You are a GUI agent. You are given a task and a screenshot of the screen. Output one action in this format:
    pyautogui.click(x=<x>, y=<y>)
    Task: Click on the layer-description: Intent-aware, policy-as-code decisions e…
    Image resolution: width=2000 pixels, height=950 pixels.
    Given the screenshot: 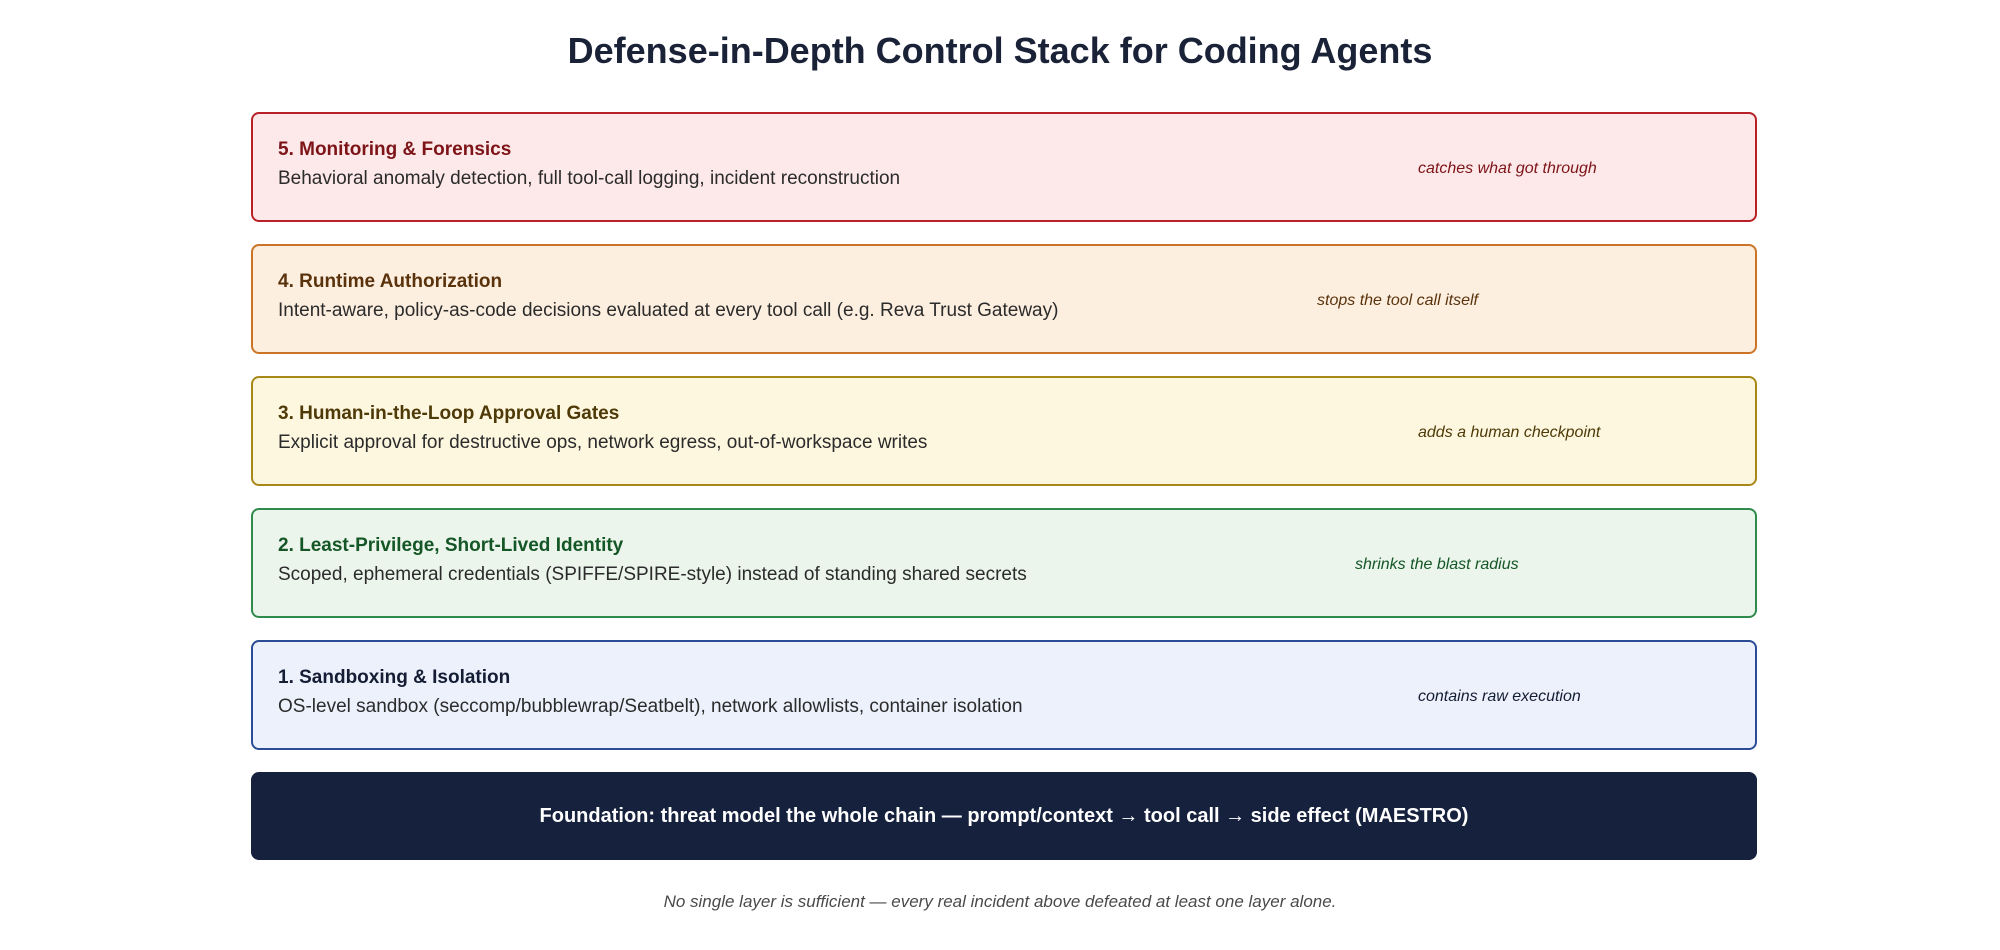 What is the action you would take?
    pyautogui.click(x=668, y=310)
    